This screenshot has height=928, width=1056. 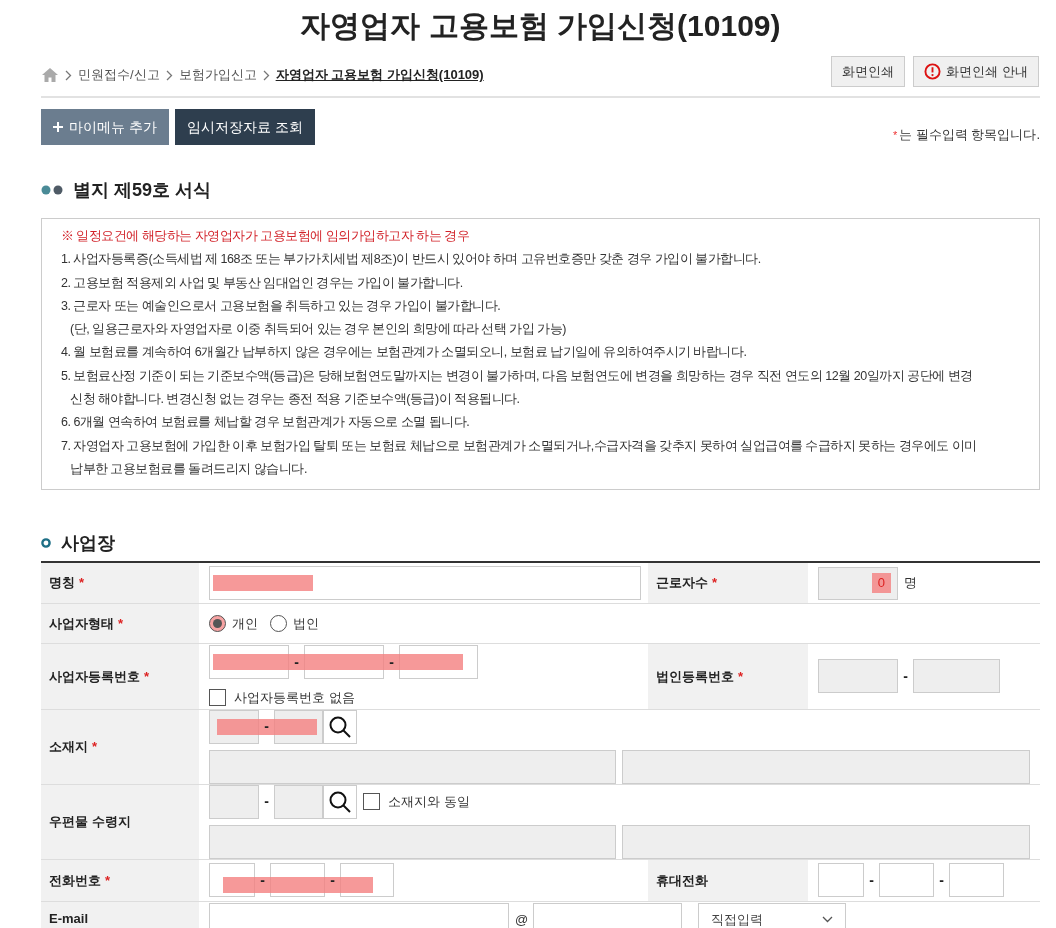 What do you see at coordinates (695, 676) in the screenshot?
I see `field-label: 법인등록번호` at bounding box center [695, 676].